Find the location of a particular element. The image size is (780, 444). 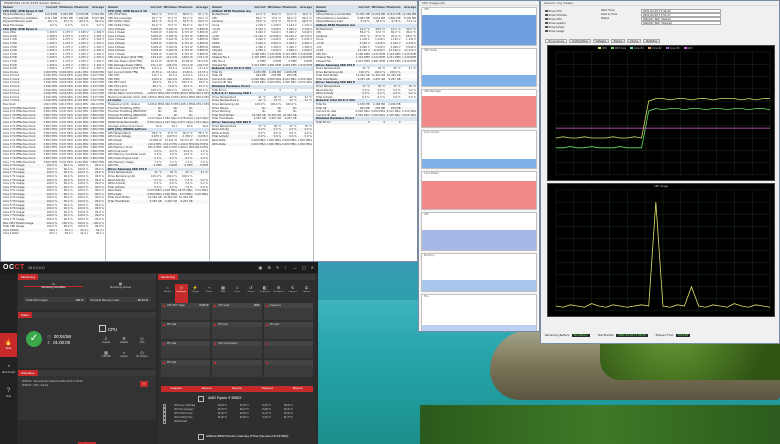

cpu-test-setting: ≈ Steady is located at coordinates (124, 354).